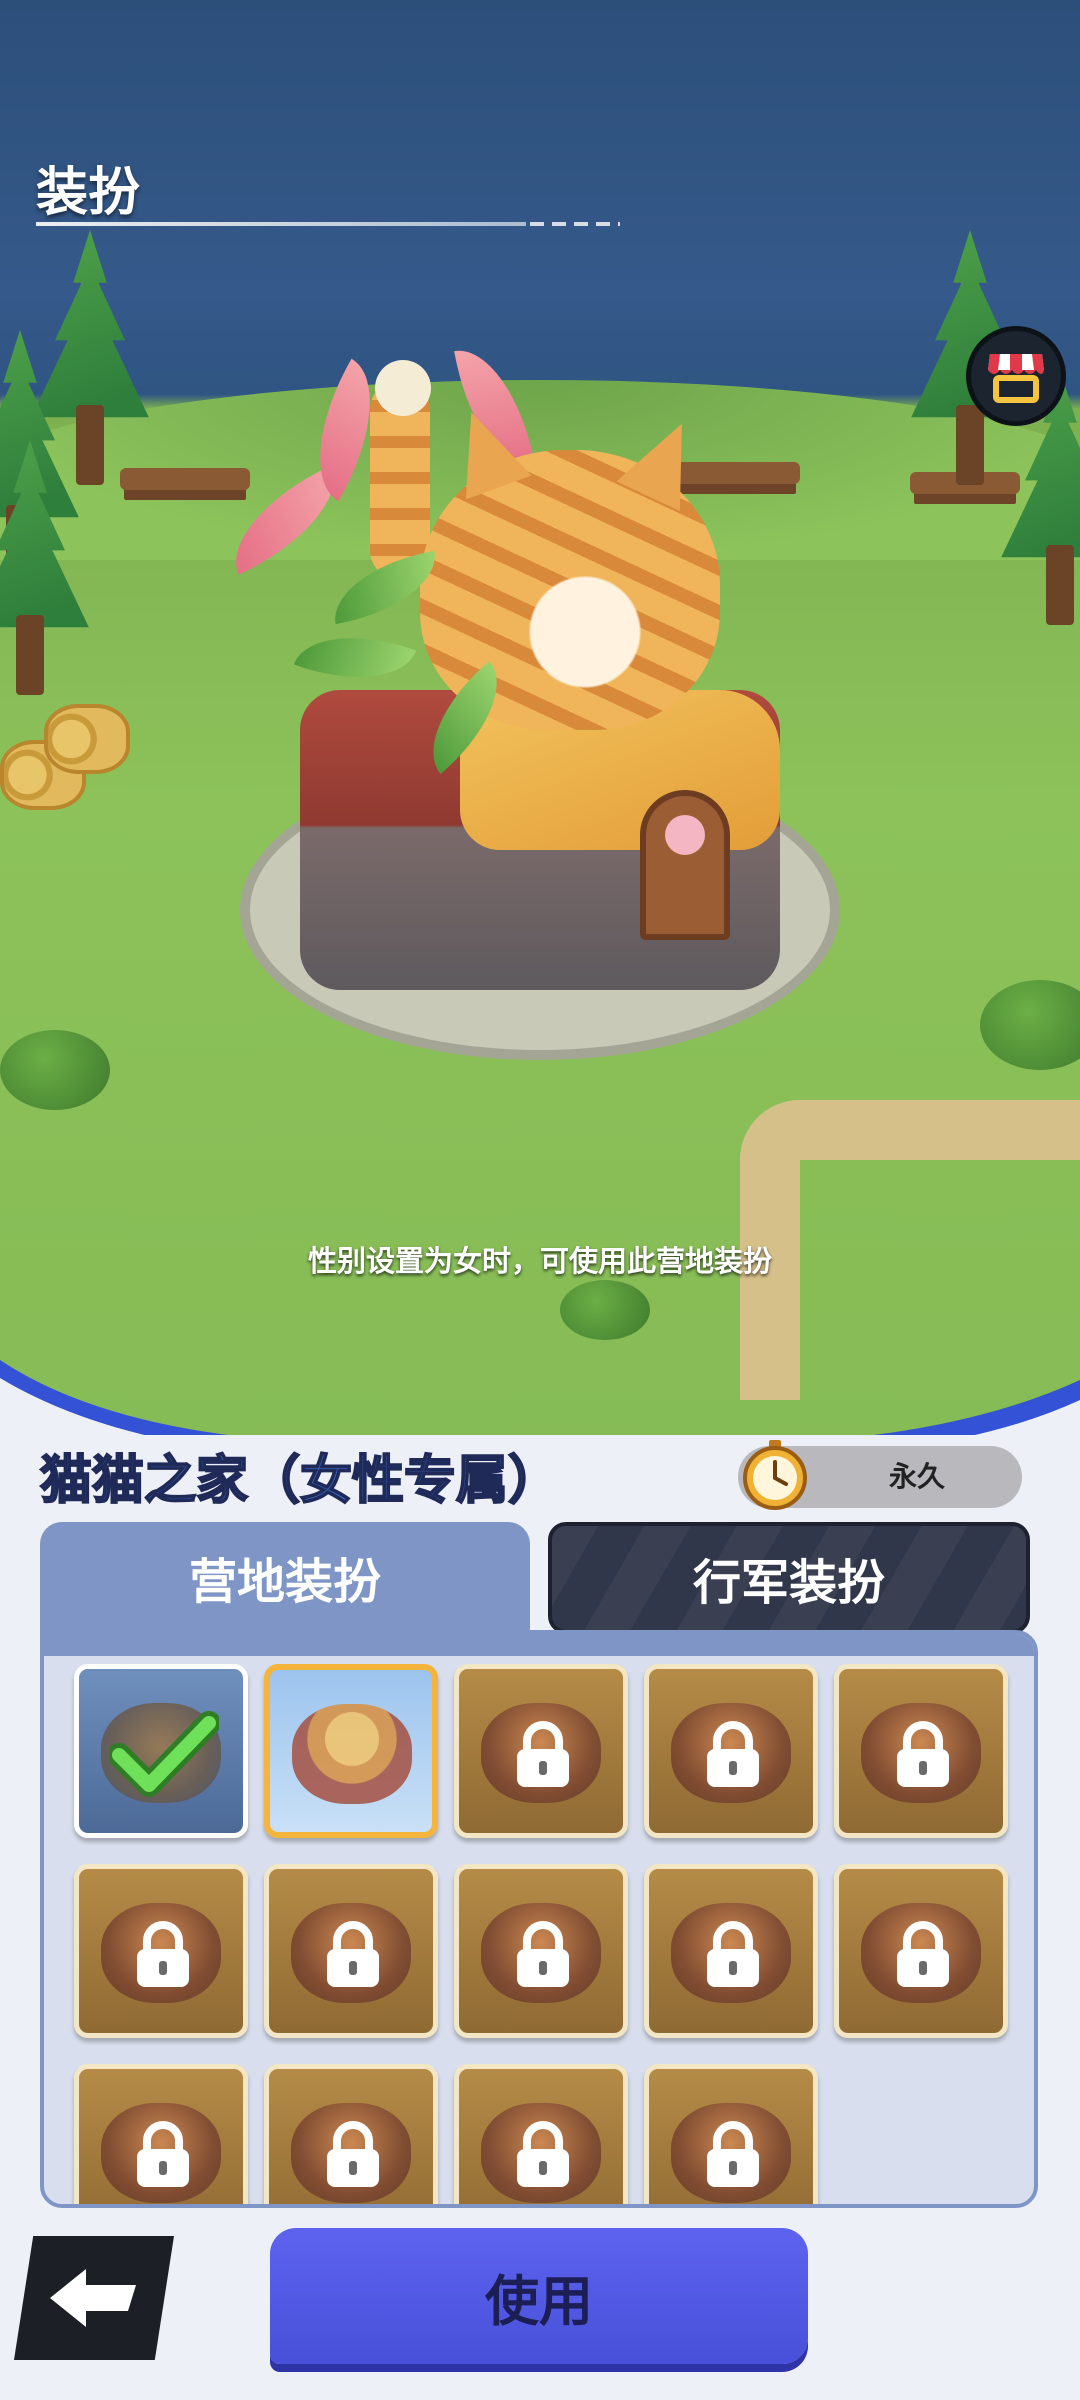 The image size is (1080, 2400). What do you see at coordinates (916, 1476) in the screenshot?
I see `duration-text: 永久` at bounding box center [916, 1476].